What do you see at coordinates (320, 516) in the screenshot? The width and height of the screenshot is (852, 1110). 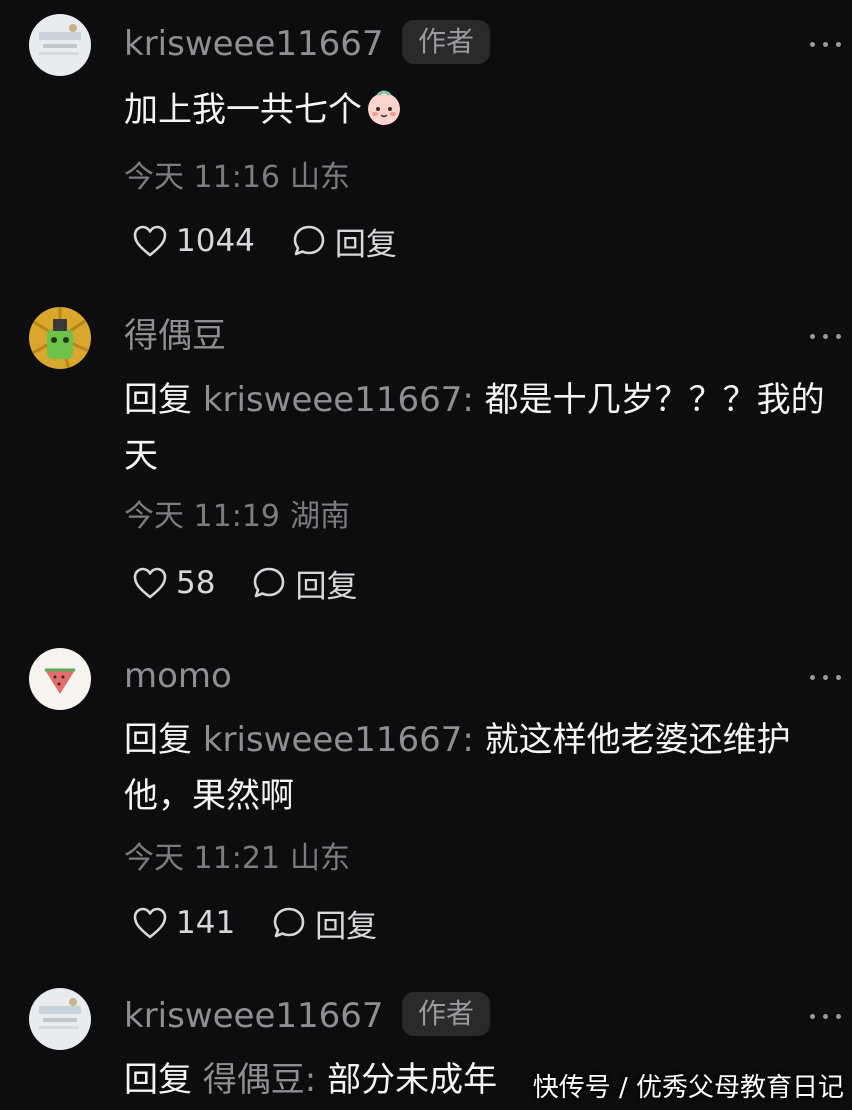 I see `comment-location: 湖南` at bounding box center [320, 516].